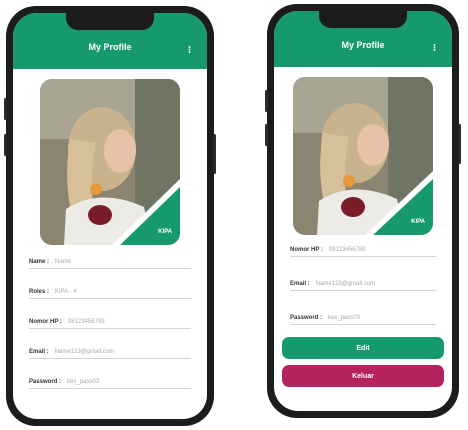 The height and width of the screenshot is (430, 468). Describe the element at coordinates (66, 292) in the screenshot. I see `field-value: KIPA - X` at that location.